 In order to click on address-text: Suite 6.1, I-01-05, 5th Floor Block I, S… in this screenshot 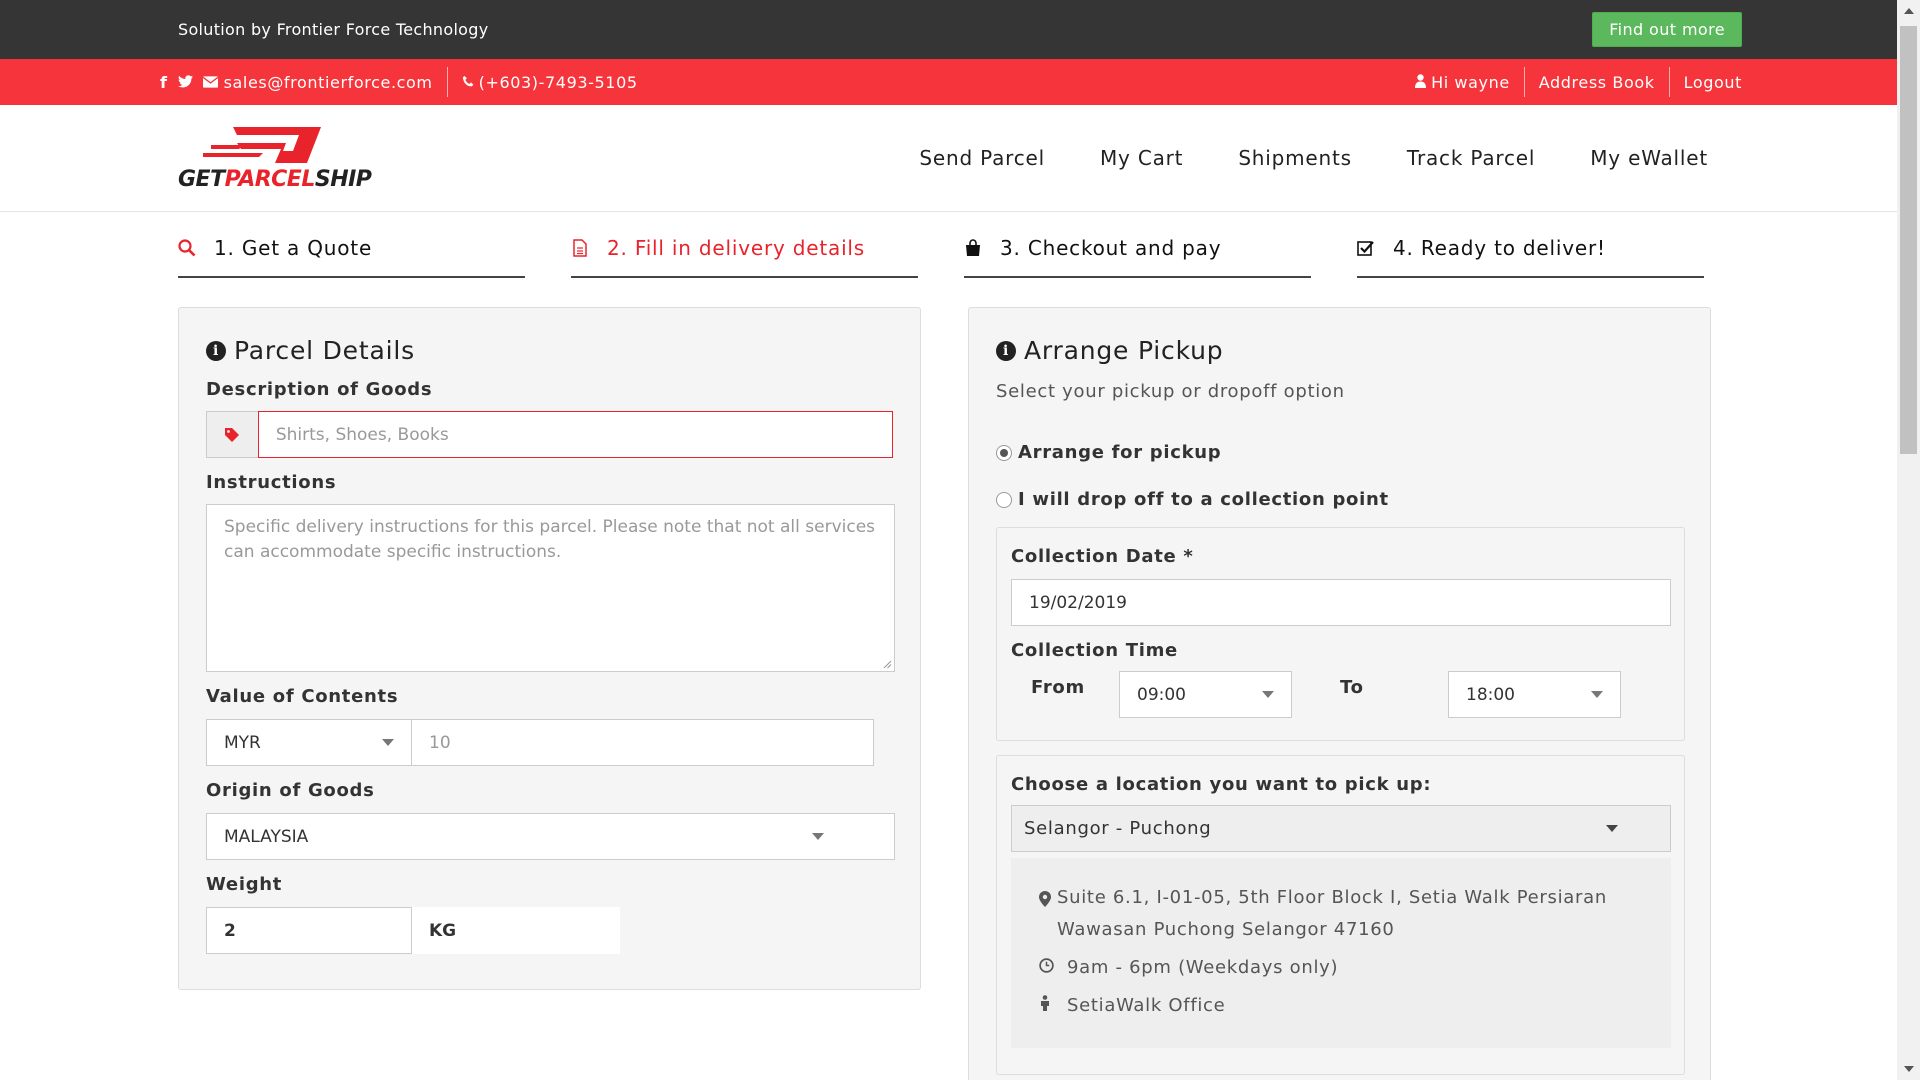, I will do `click(1332, 913)`.